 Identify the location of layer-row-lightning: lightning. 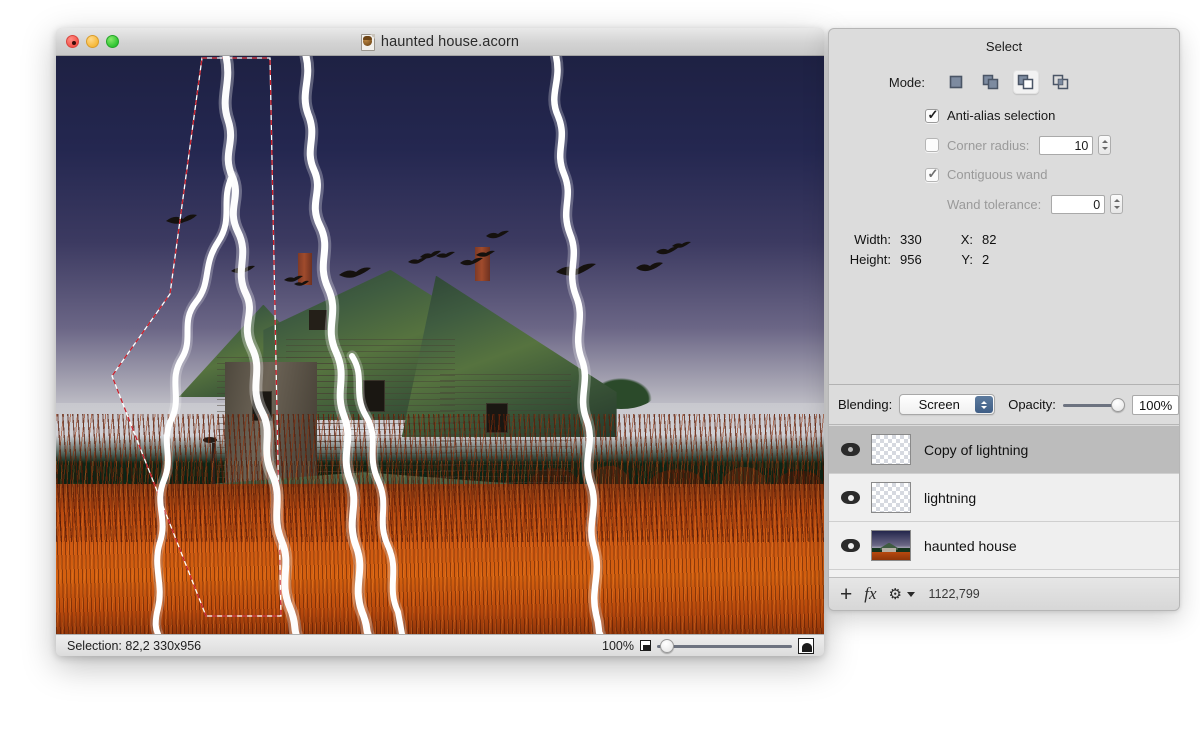
(1004, 498).